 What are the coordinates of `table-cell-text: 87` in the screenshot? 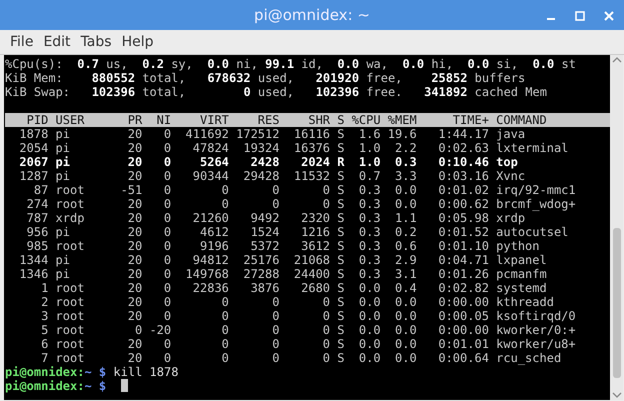 It's located at (40, 190).